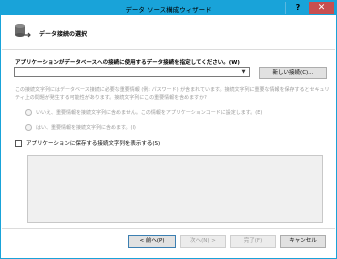  What do you see at coordinates (168, 49) in the screenshot?
I see `header-divider` at bounding box center [168, 49].